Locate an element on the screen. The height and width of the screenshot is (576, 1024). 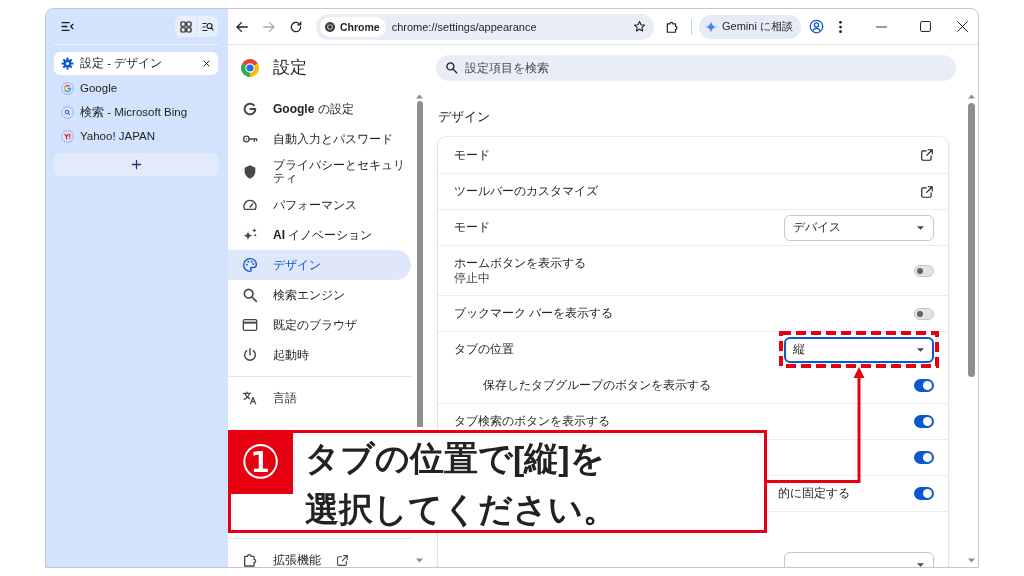
setting-label: 的に固定する is located at coordinates (814, 493).